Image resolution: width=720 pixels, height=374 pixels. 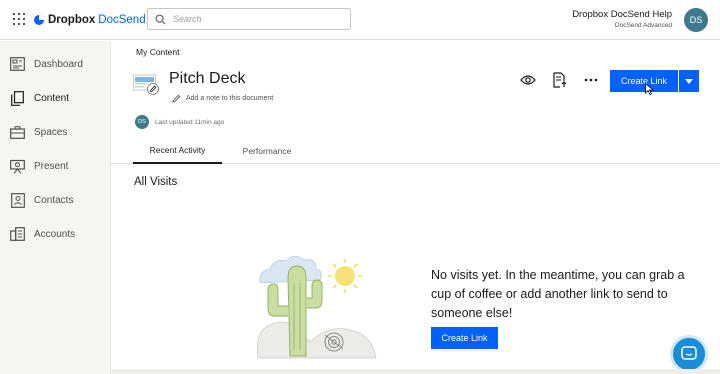 I want to click on sidebar-item-label: Accounts, so click(x=55, y=234).